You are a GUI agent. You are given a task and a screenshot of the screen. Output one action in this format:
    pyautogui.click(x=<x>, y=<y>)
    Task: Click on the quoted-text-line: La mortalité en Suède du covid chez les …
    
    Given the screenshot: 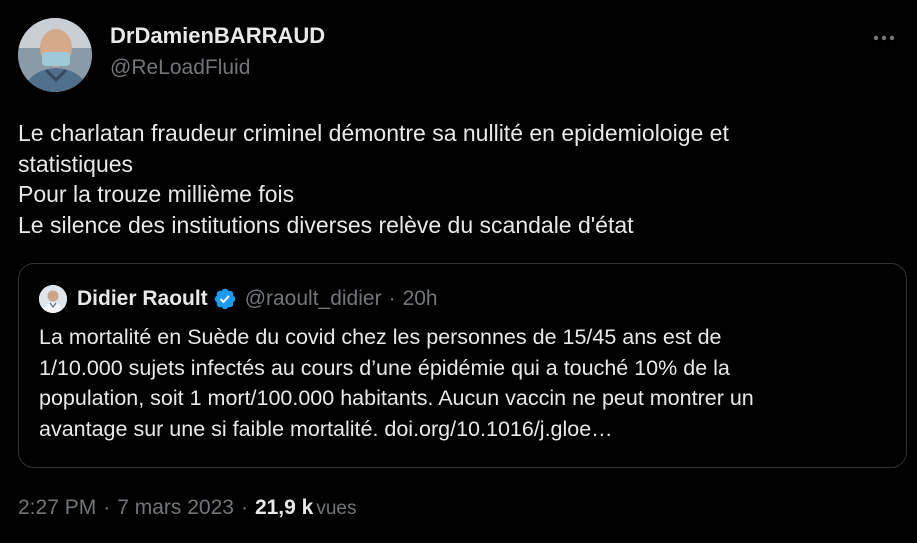 What is the action you would take?
    pyautogui.click(x=380, y=337)
    